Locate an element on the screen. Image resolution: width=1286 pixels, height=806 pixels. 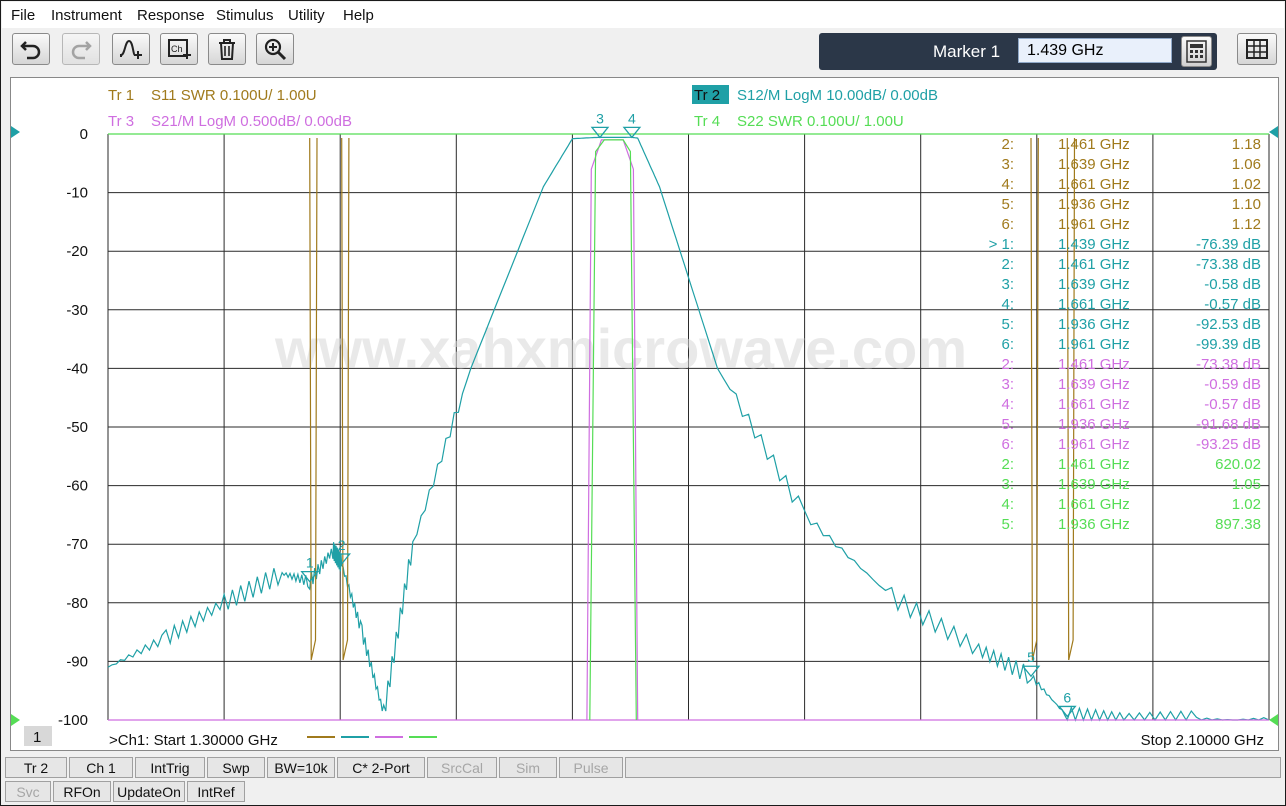
status-btn-intref: IntRef is located at coordinates (216, 791).